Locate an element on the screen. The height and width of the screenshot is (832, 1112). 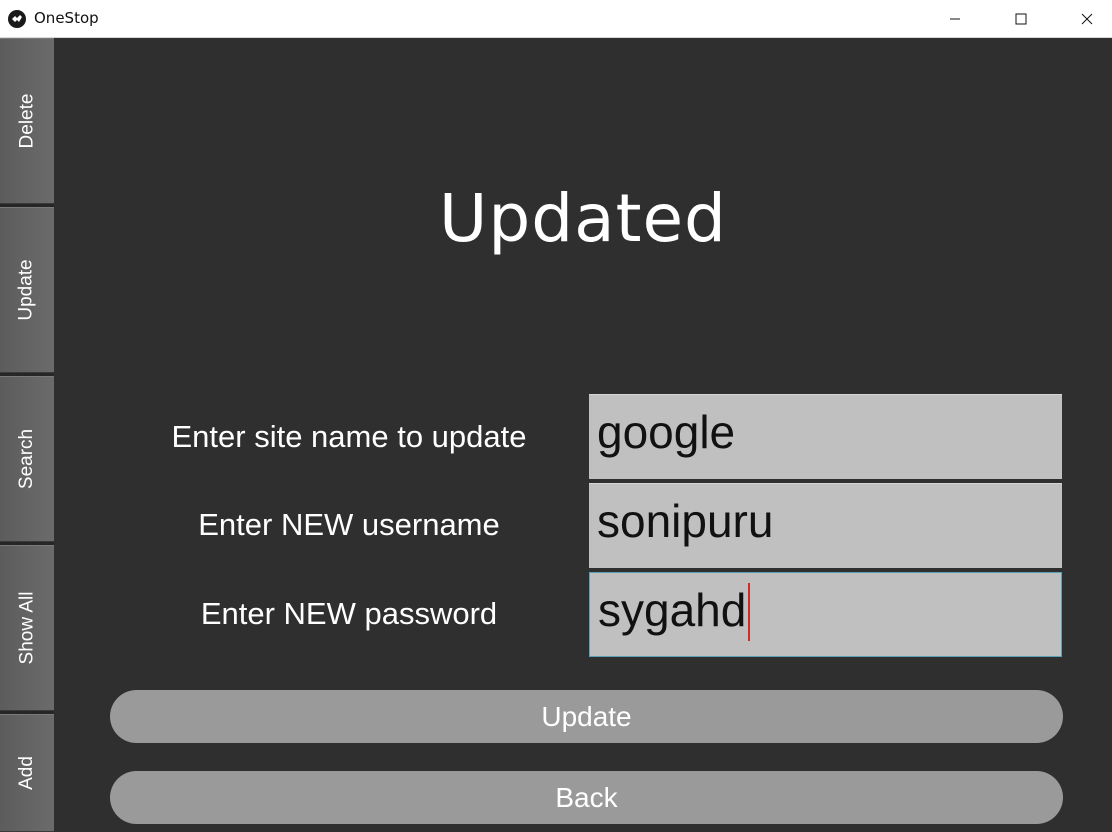
update-button: Update is located at coordinates (586, 716).